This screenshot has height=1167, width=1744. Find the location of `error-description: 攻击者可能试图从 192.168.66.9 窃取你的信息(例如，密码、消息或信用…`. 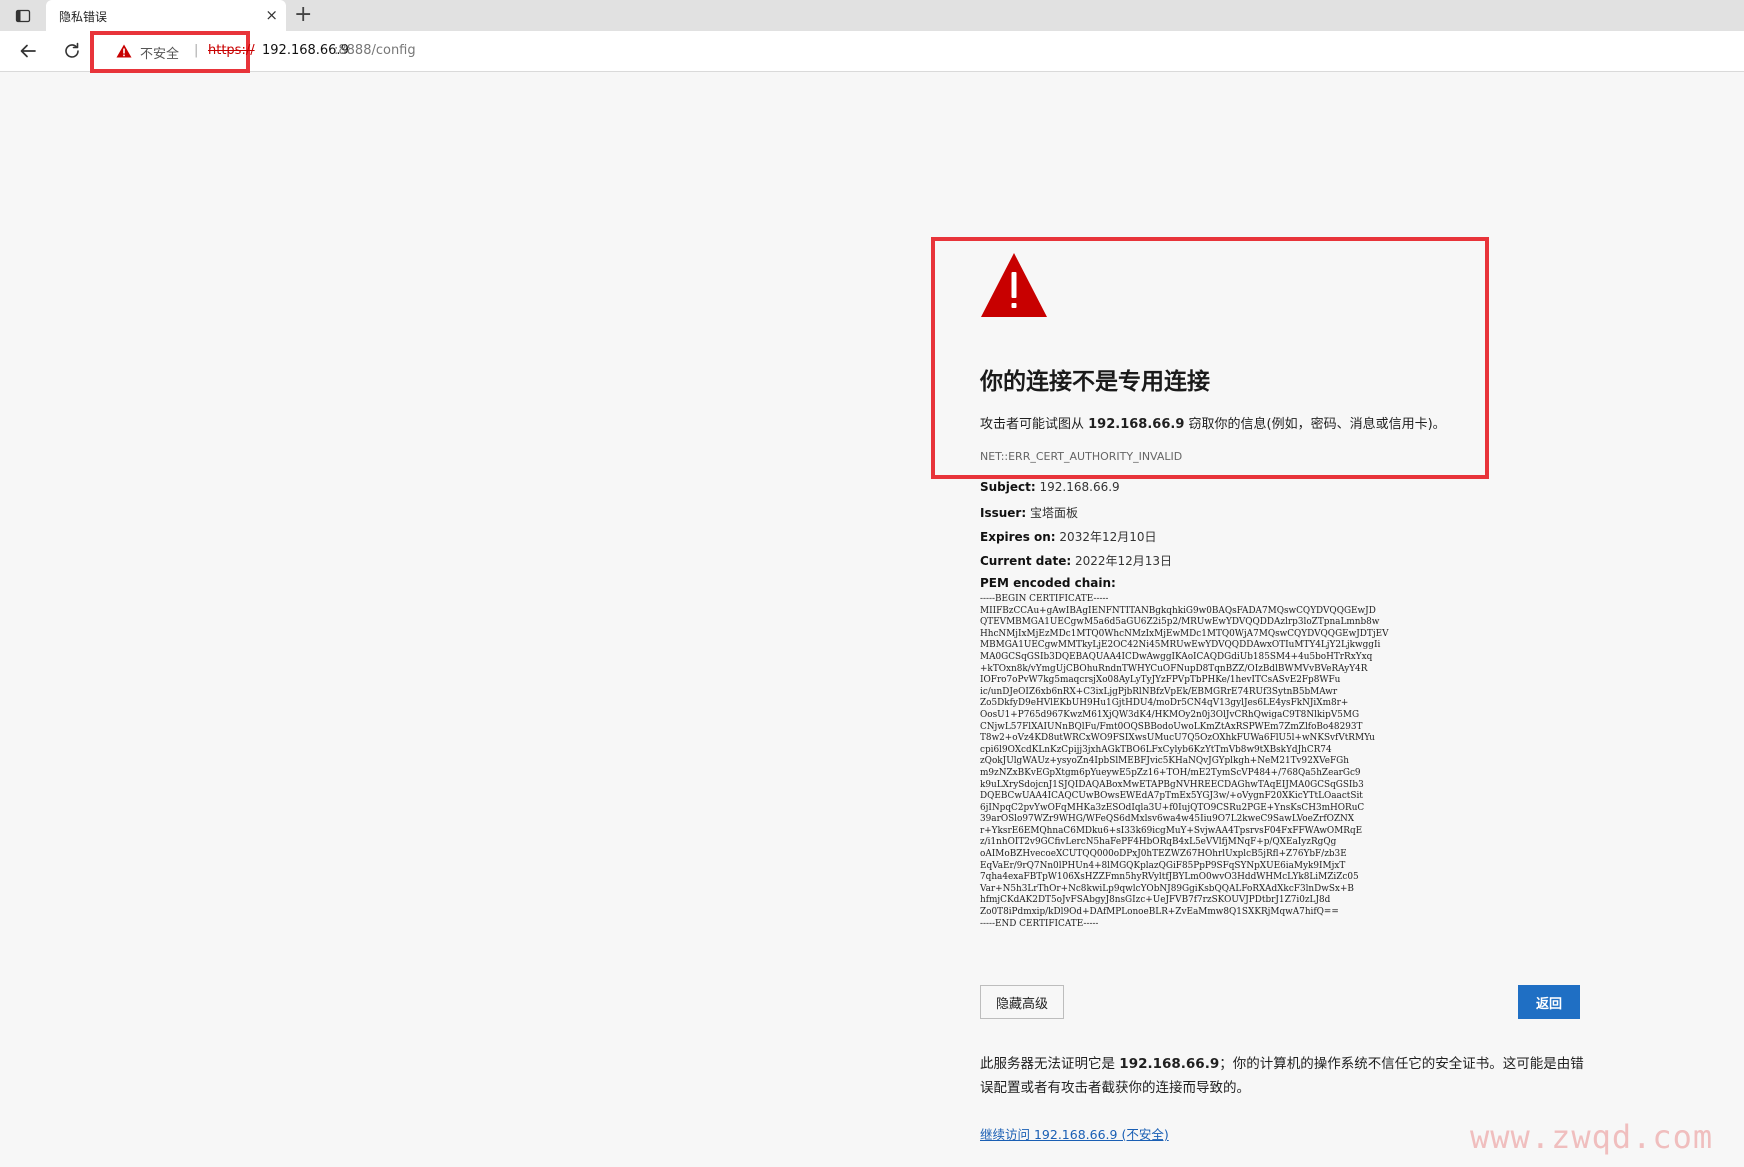

error-description: 攻击者可能试图从 192.168.66.9 窃取你的信息(例如，密码、消息或信用… is located at coordinates (1213, 422).